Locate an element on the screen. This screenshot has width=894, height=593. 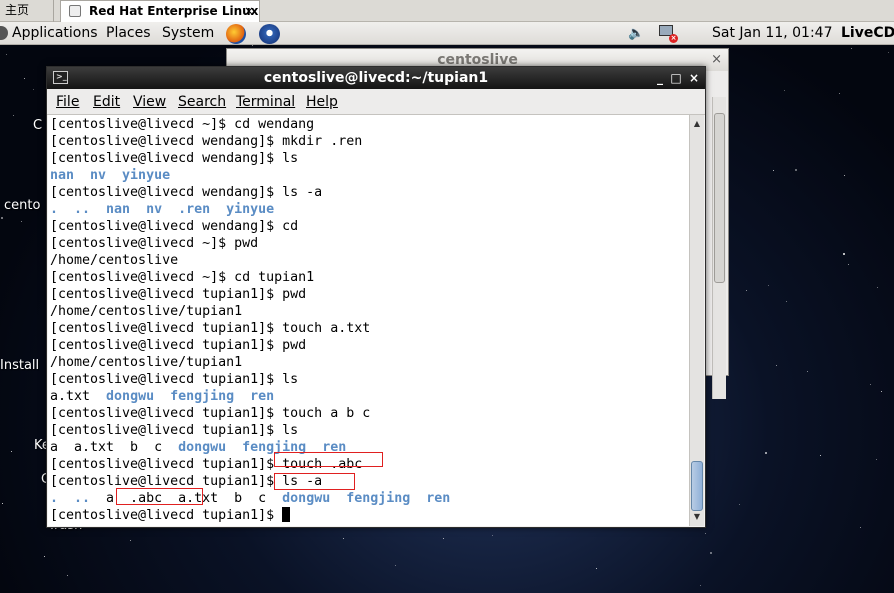
background-scrollbar is located at coordinates (719, 248).